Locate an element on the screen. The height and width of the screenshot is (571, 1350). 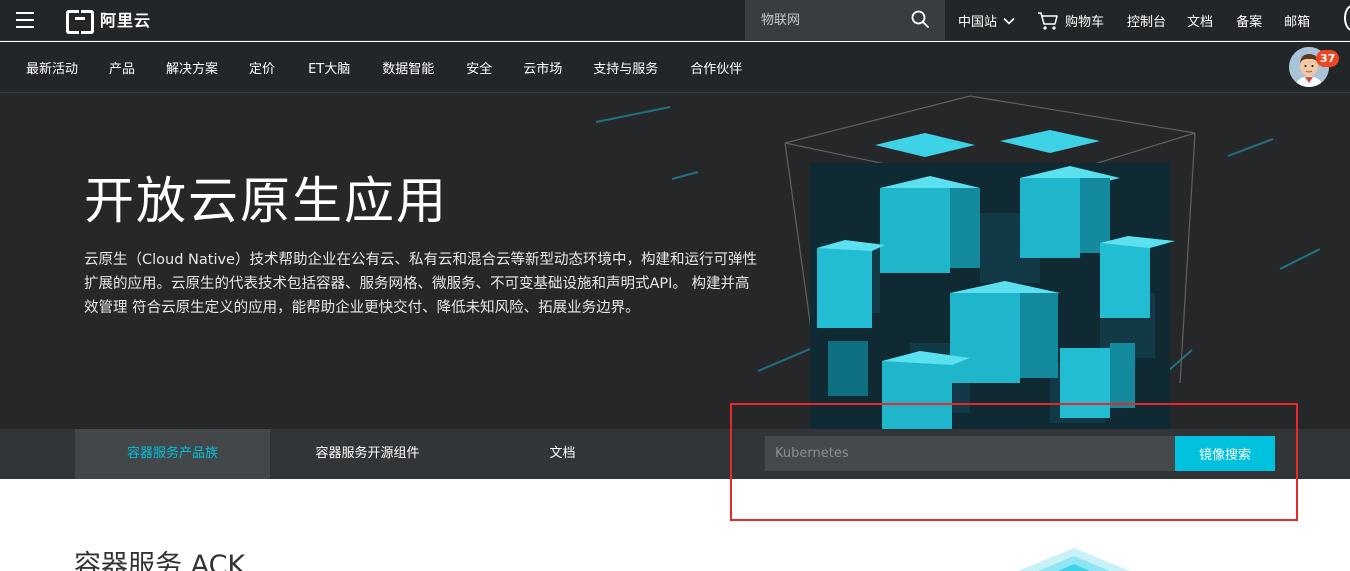
top-search-box is located at coordinates (845, 20).